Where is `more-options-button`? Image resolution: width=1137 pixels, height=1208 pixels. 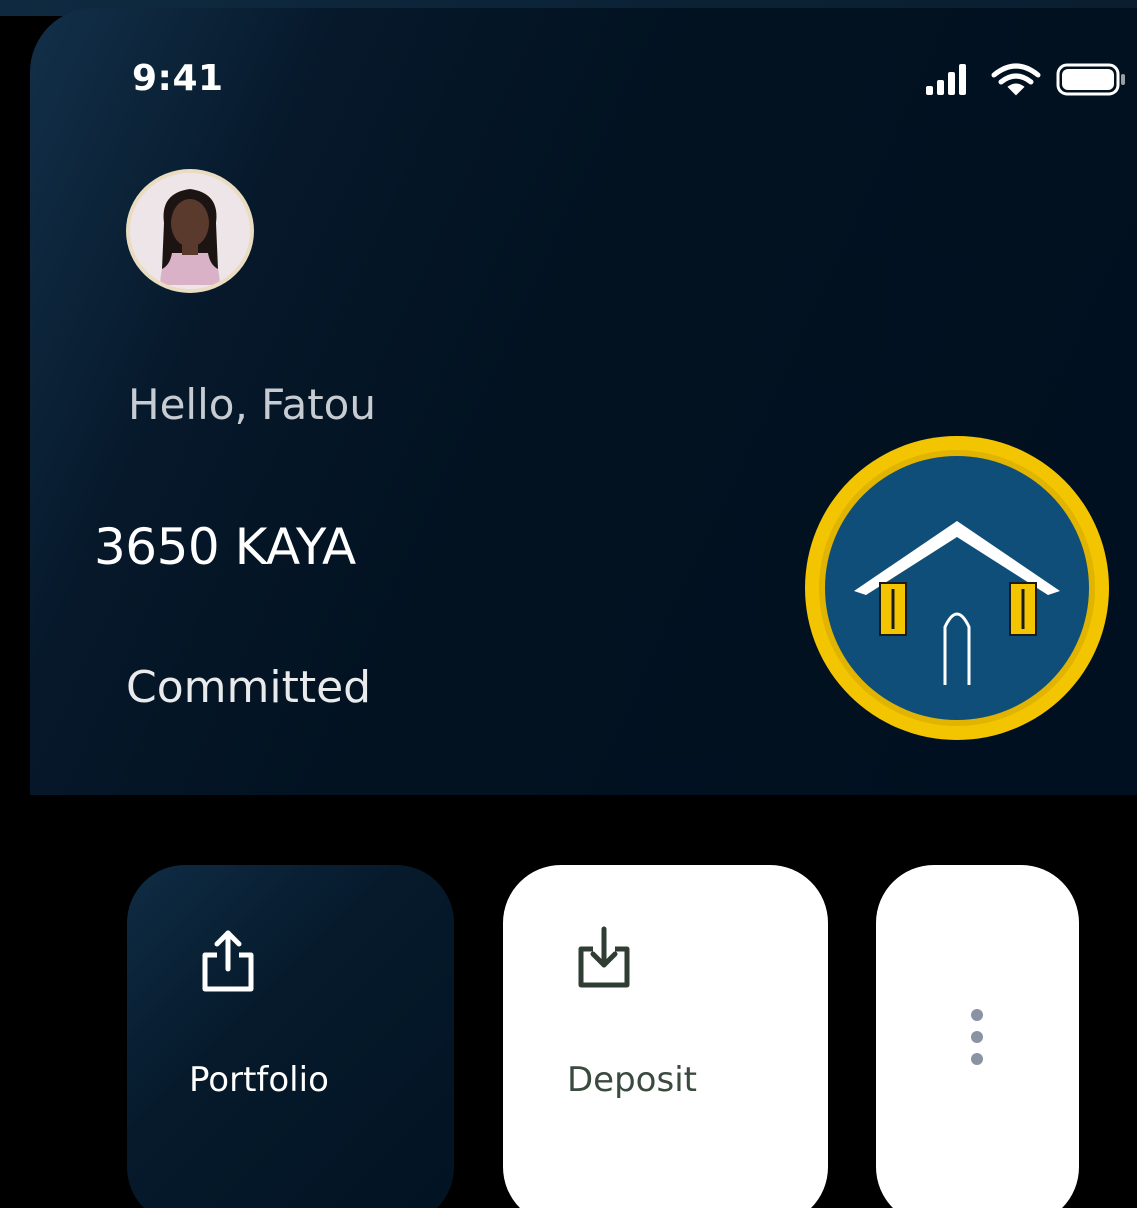
more-options-button is located at coordinates (977, 1036).